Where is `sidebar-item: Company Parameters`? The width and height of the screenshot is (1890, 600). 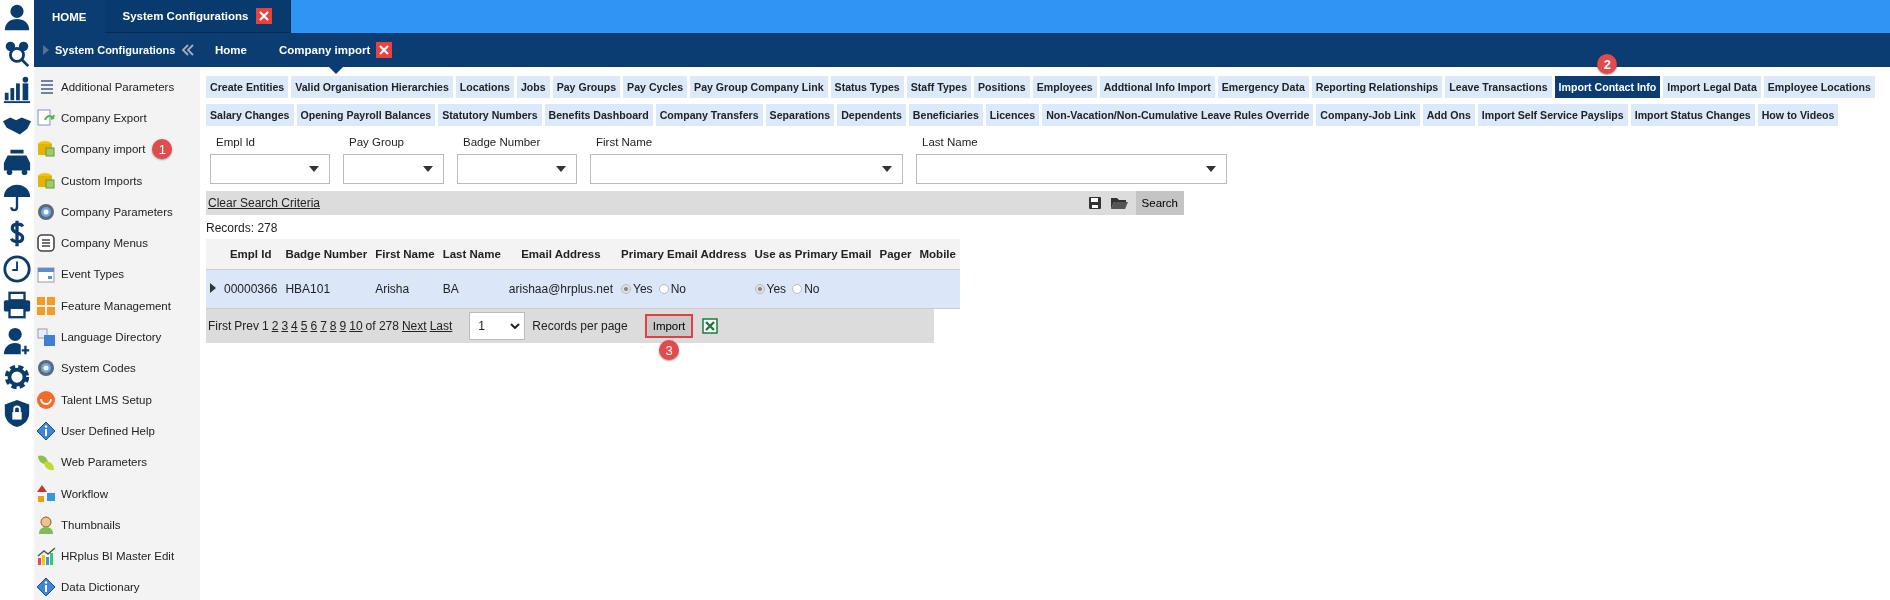
sidebar-item: Company Parameters is located at coordinates (117, 212).